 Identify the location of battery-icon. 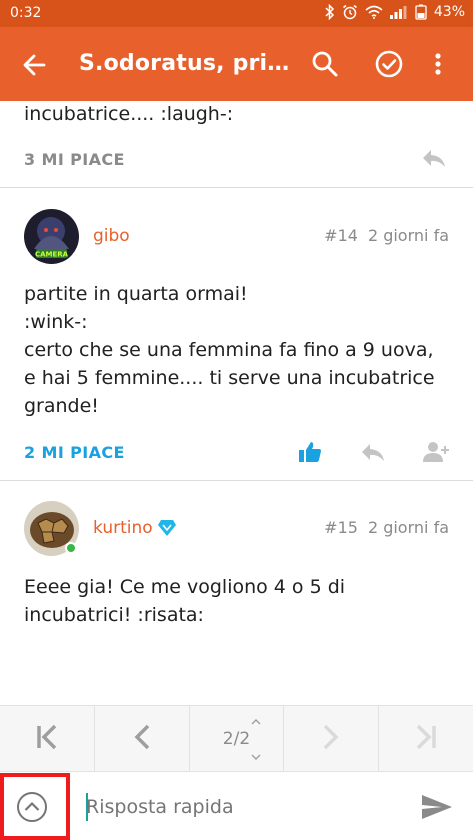
(421, 12).